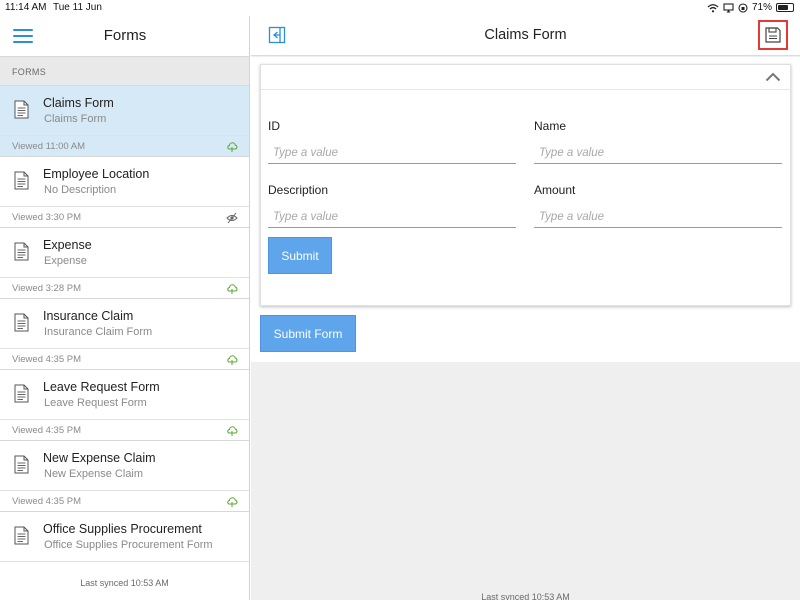  What do you see at coordinates (47, 217) in the screenshot?
I see `form-viewed-time: Viewed 3:30 PM` at bounding box center [47, 217].